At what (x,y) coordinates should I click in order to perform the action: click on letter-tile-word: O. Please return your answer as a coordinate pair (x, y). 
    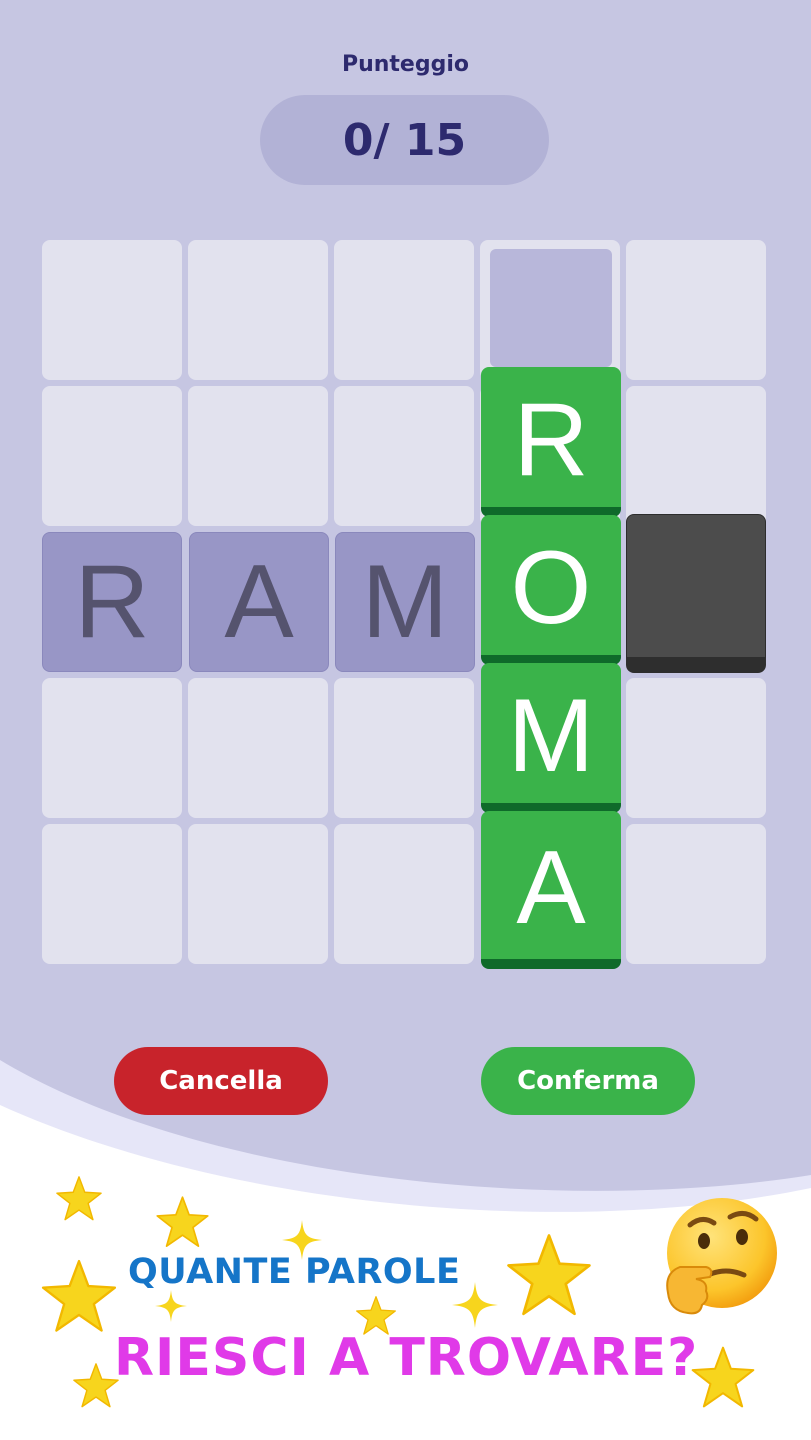
    Looking at the image, I should click on (551, 590).